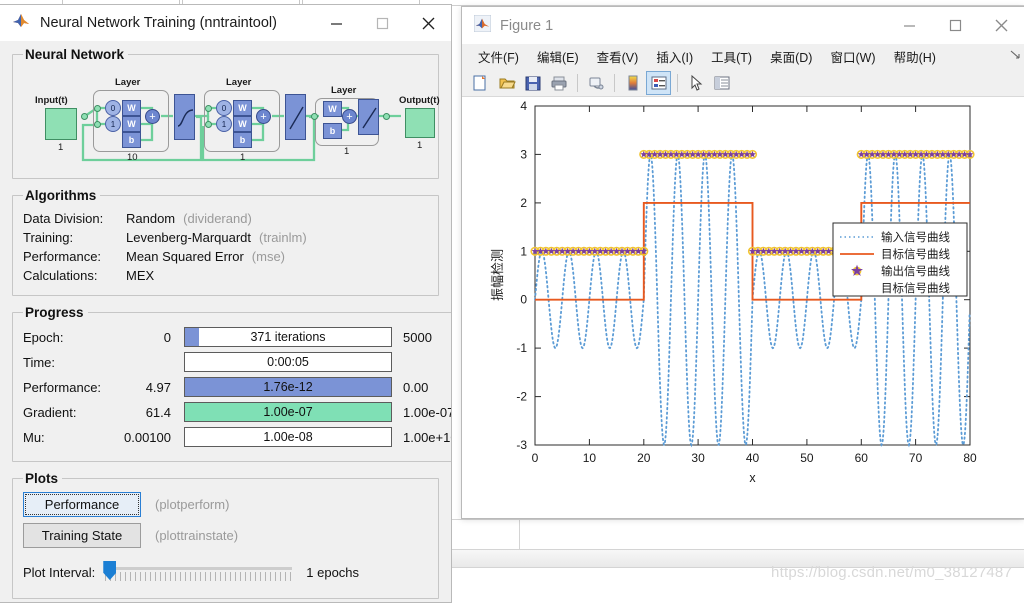  What do you see at coordinates (658, 82) in the screenshot?
I see `legend-icon` at bounding box center [658, 82].